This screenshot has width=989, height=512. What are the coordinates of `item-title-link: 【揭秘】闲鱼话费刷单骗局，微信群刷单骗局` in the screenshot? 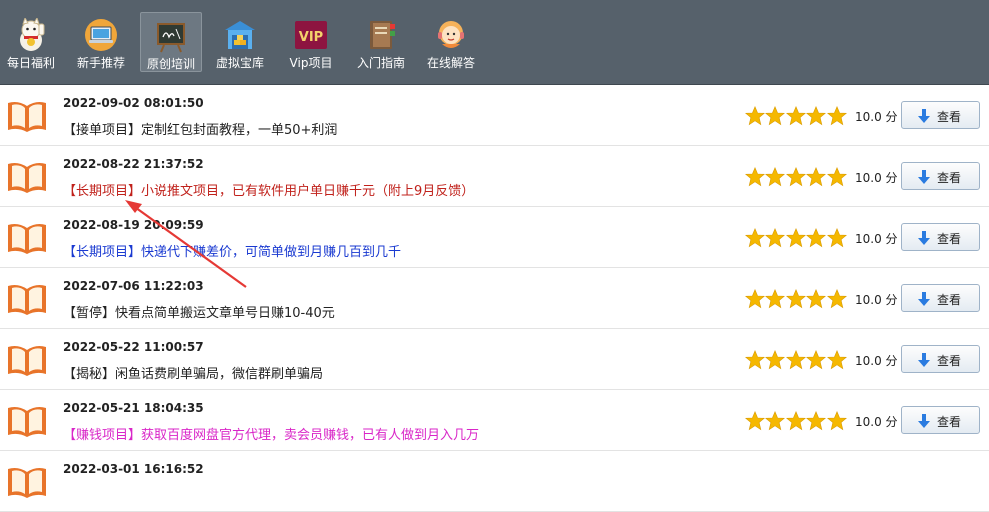 It's located at (193, 372).